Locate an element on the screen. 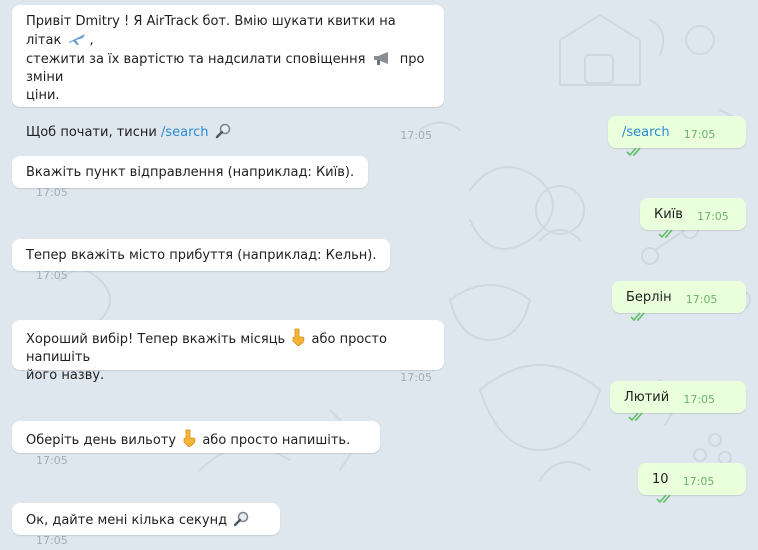  airplane-icon is located at coordinates (77, 39).